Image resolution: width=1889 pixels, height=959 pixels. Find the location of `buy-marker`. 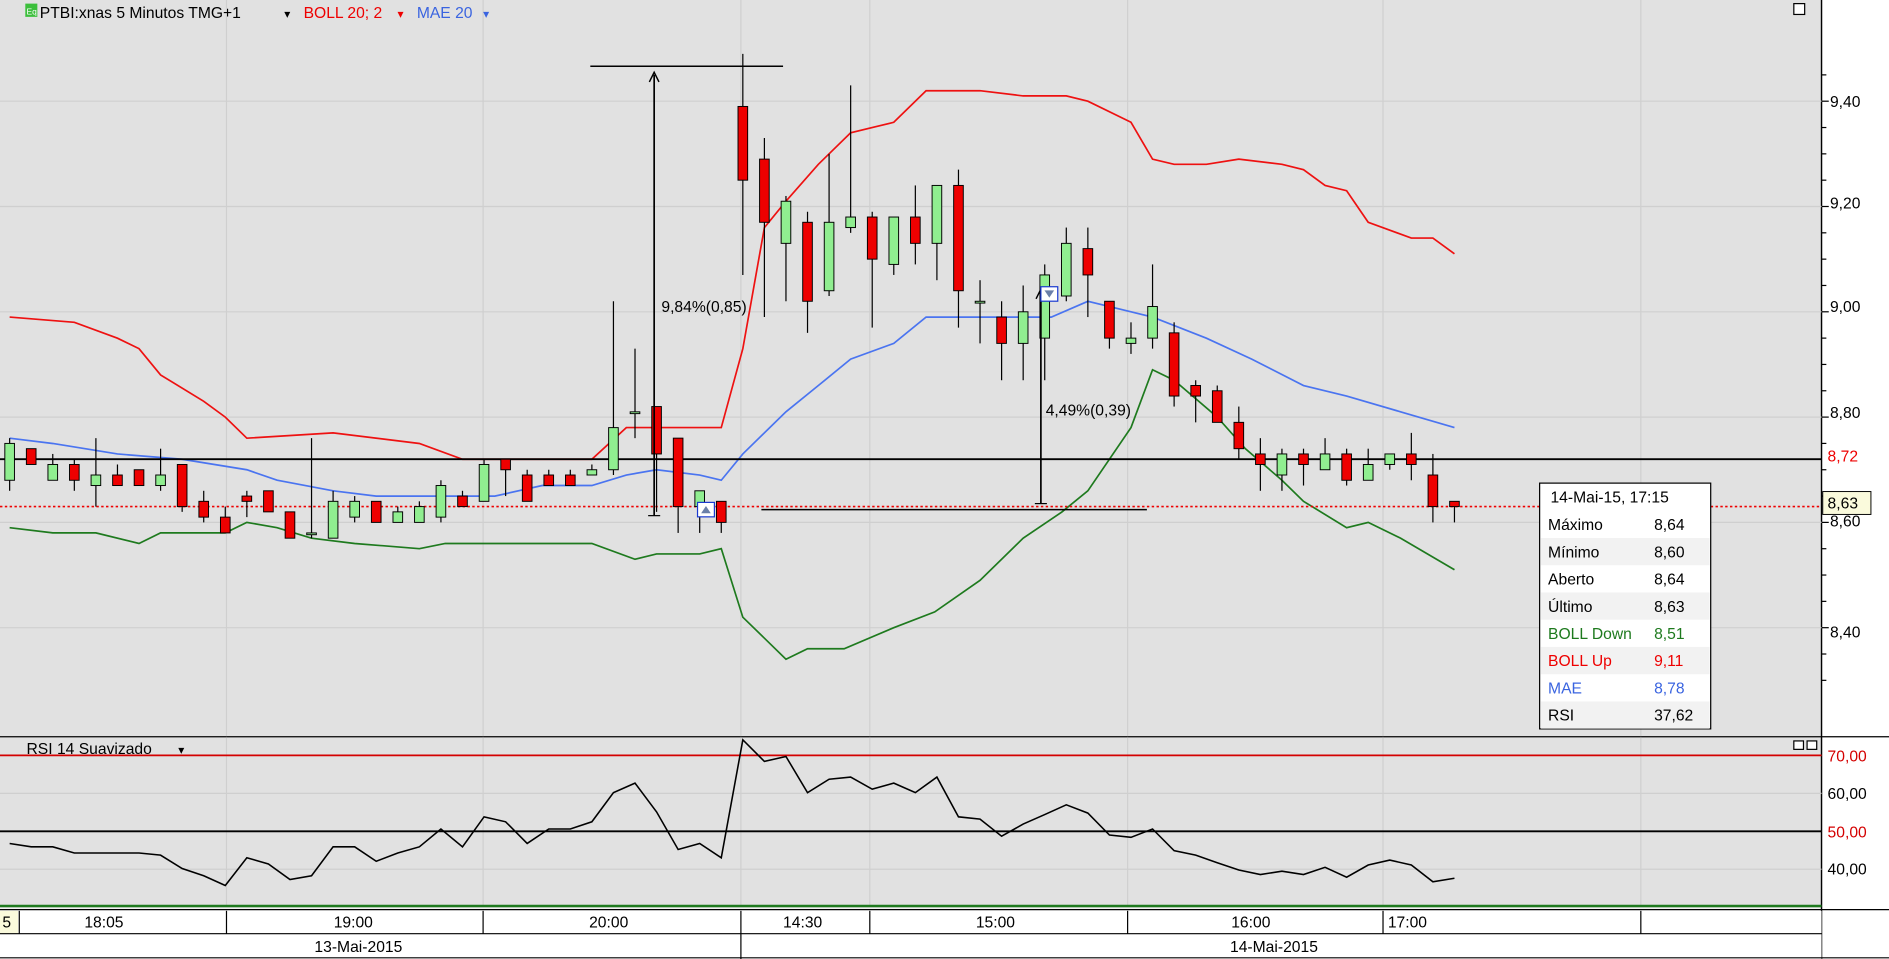

buy-marker is located at coordinates (706, 509).